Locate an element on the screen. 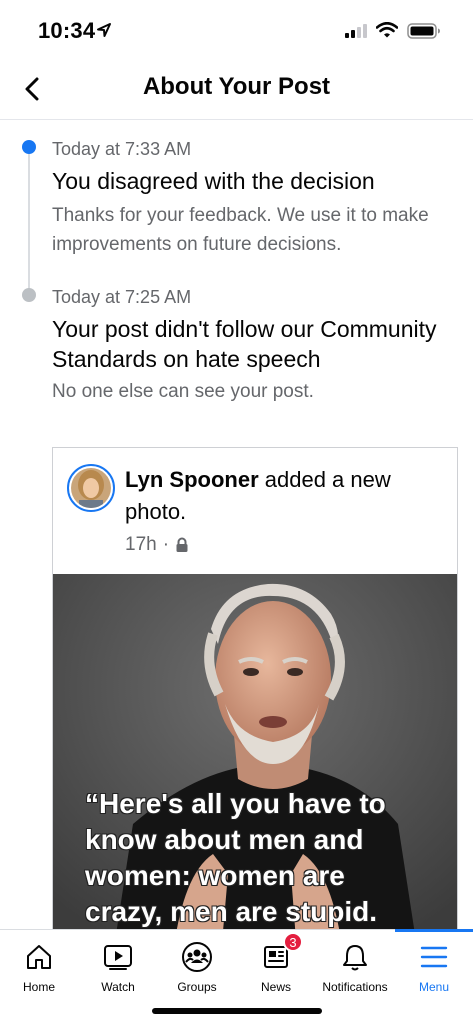 The width and height of the screenshot is (473, 1024). timeline-dot-active is located at coordinates (29, 147).